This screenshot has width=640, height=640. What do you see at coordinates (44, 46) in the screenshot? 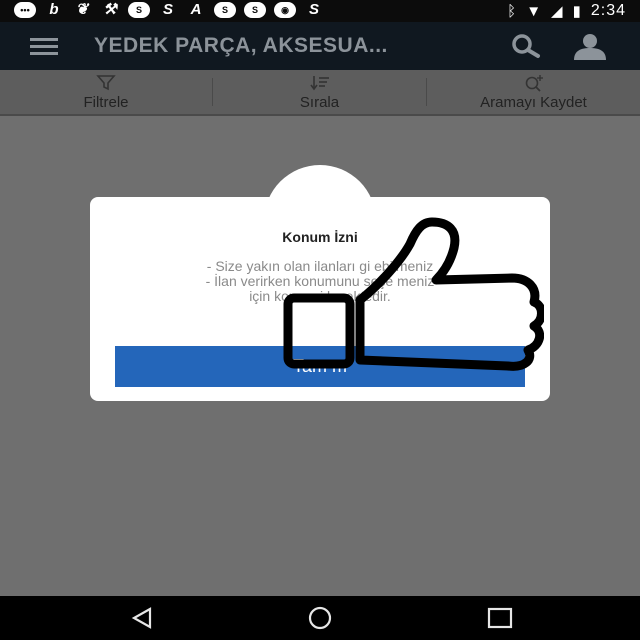
I see `menu-icon` at bounding box center [44, 46].